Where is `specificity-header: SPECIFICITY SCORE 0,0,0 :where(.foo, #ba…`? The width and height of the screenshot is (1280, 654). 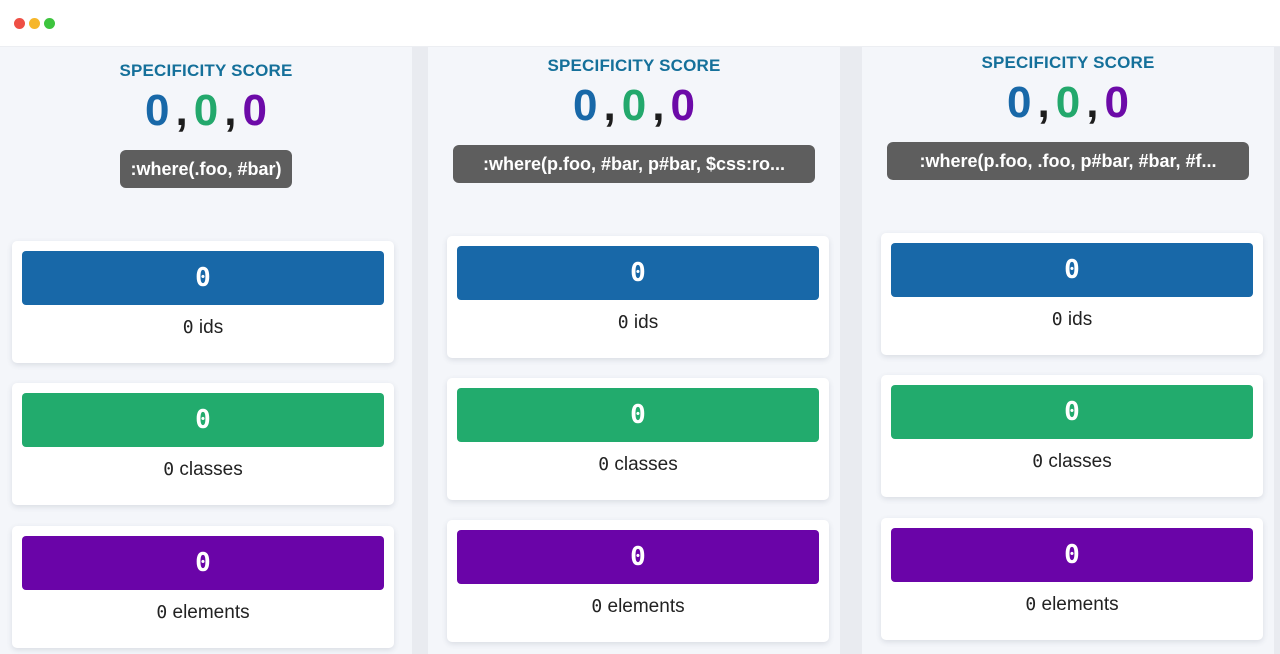
specificity-header: SPECIFICITY SCORE 0,0,0 :where(.foo, #ba… is located at coordinates (206, 127).